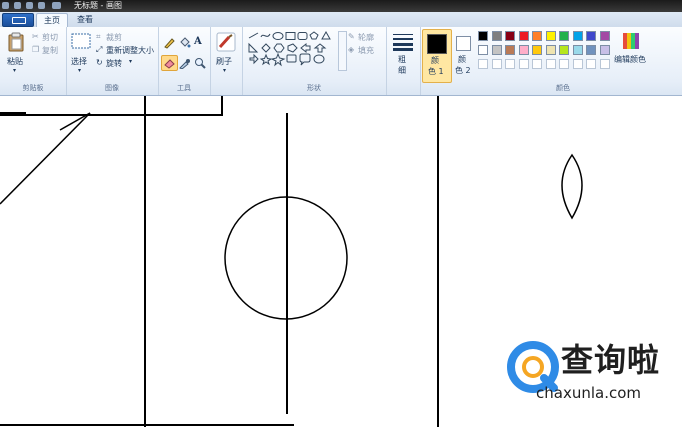  What do you see at coordinates (225, 70) in the screenshot?
I see `brushes-dropdown-arrow: ▾` at bounding box center [225, 70].